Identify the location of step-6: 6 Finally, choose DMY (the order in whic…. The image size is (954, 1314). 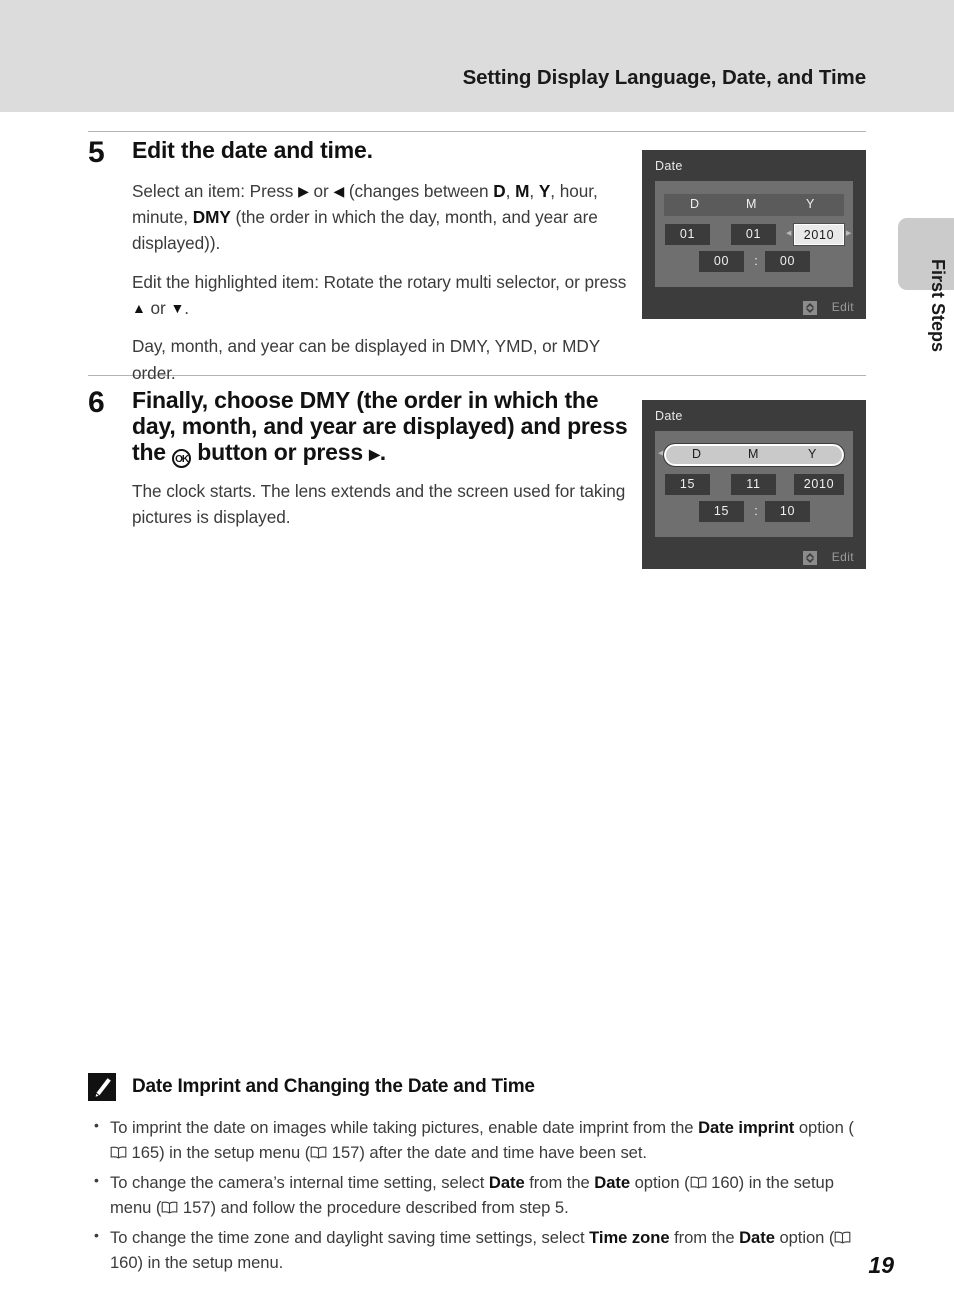
(360, 458).